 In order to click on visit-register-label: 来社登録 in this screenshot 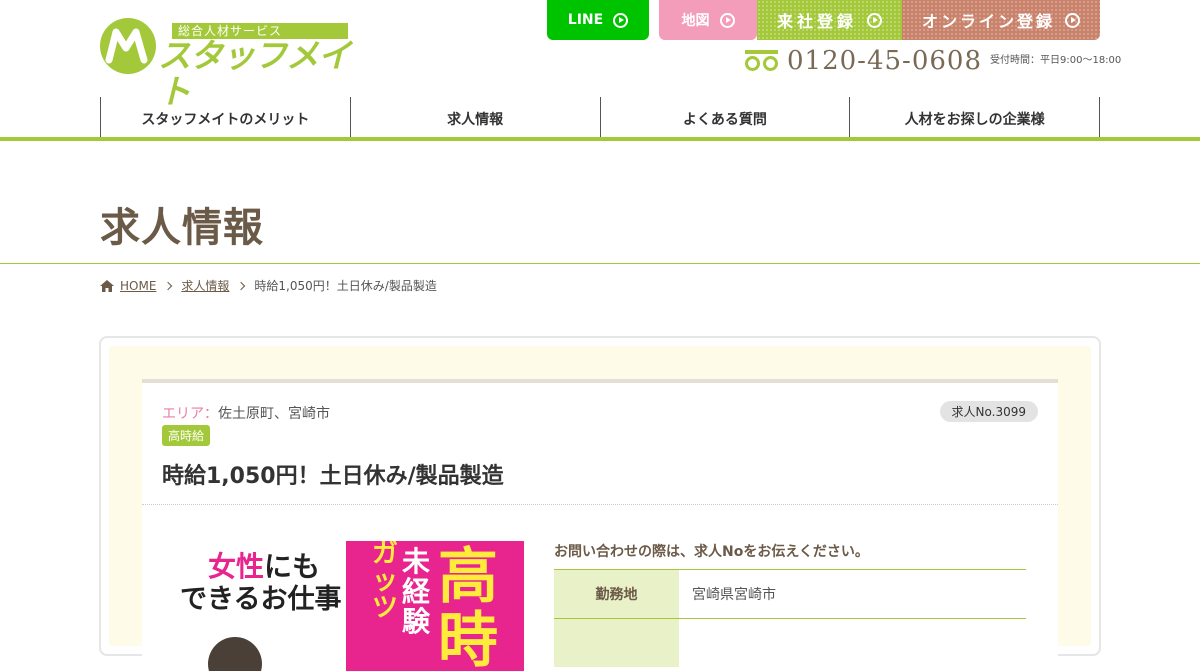, I will do `click(816, 21)`.